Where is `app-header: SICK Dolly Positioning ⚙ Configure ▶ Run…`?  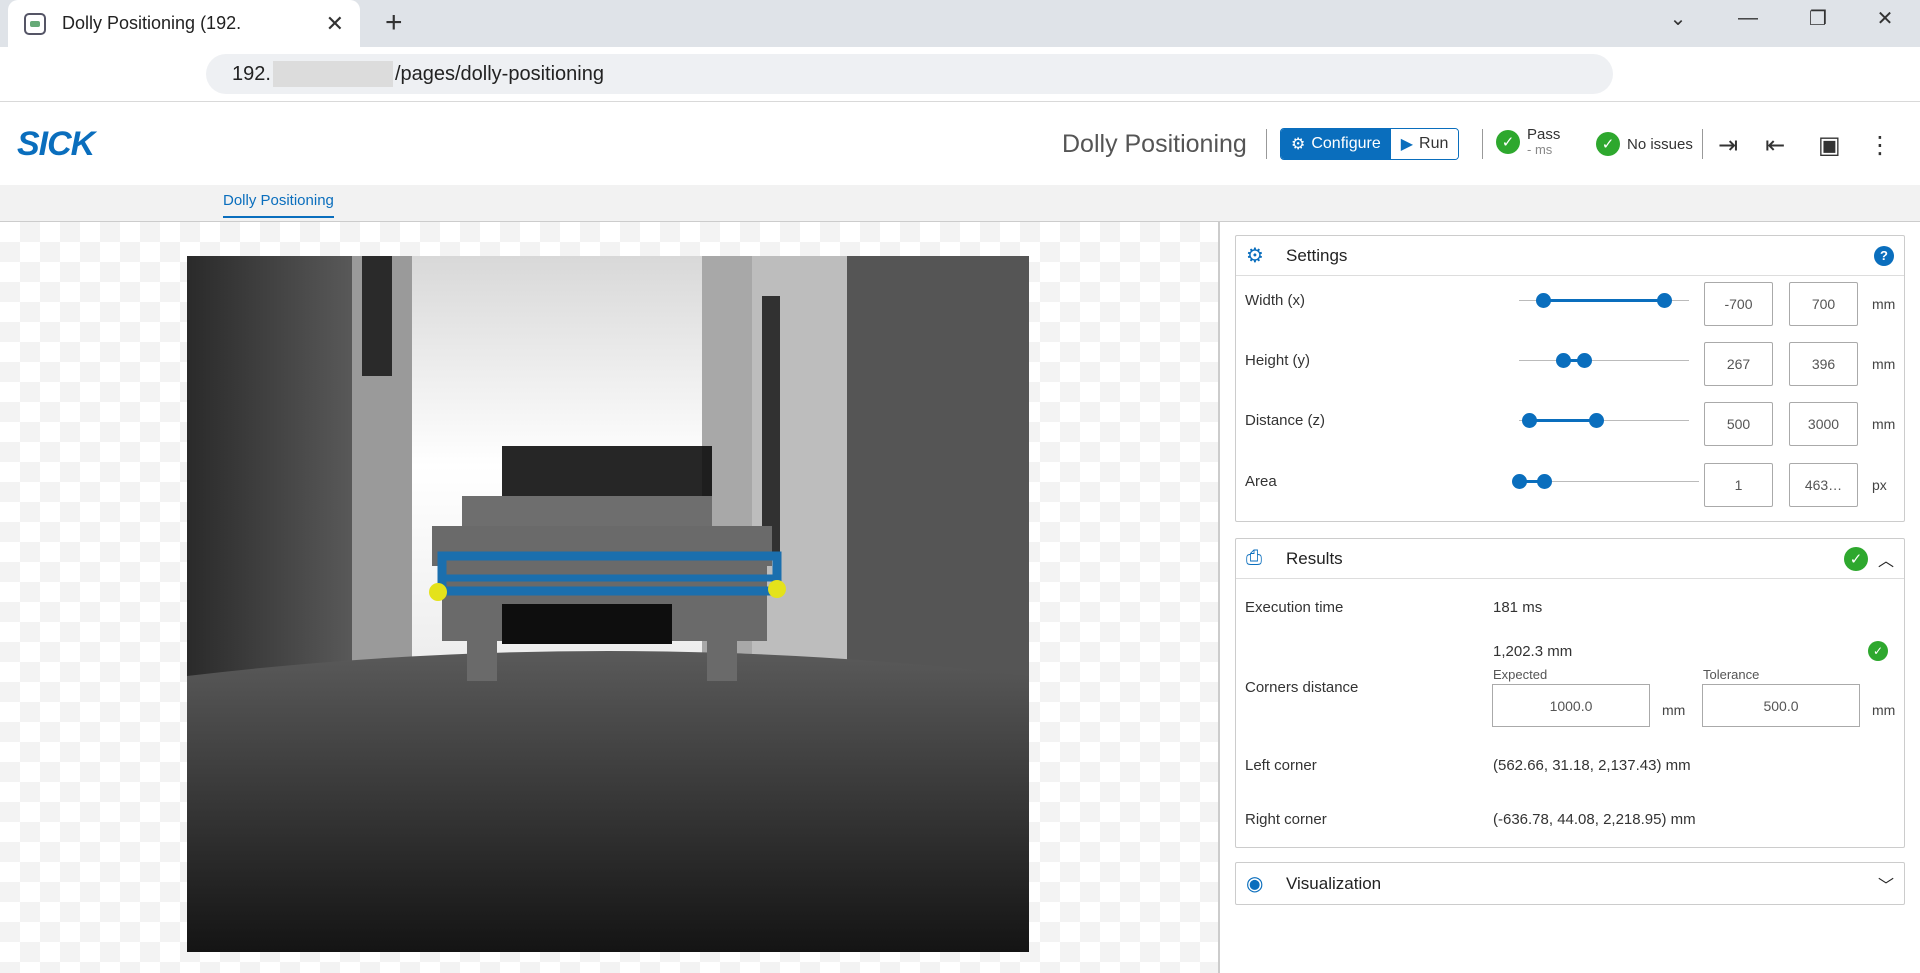 app-header: SICK Dolly Positioning ⚙ Configure ▶ Run… is located at coordinates (960, 144).